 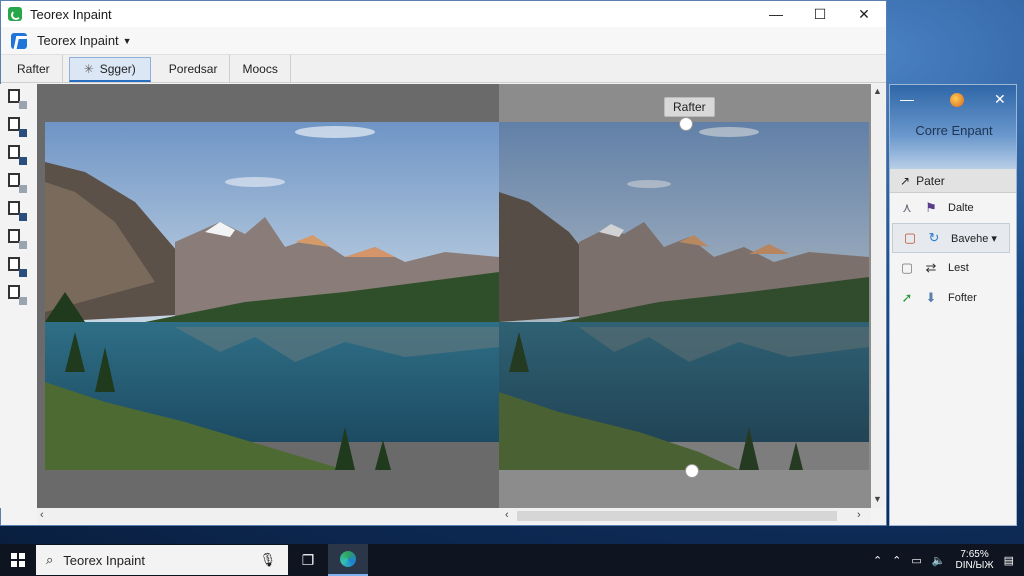 I want to click on panel-header: — ✕ Corre Enpant, so click(x=953, y=127).